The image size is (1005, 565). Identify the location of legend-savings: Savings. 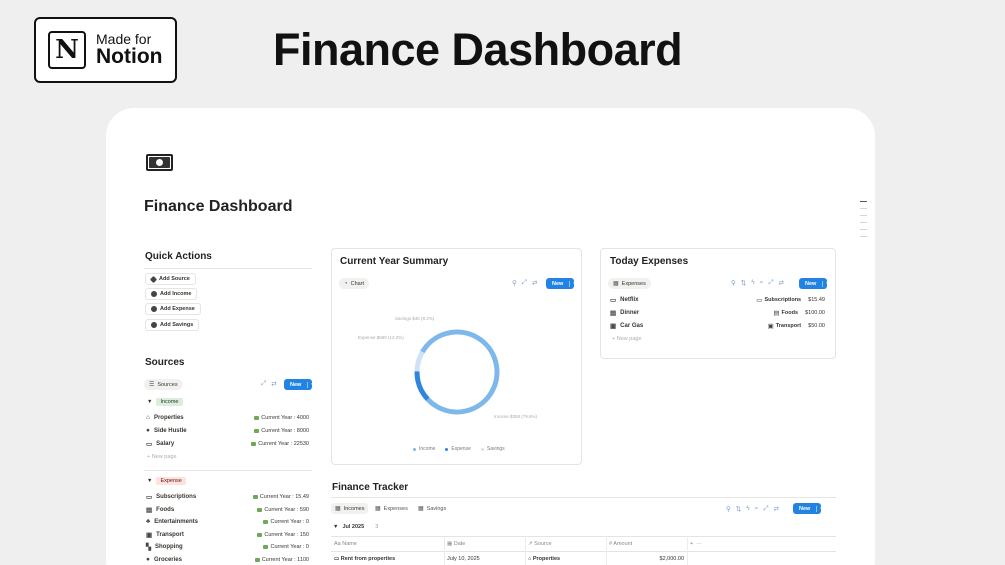
(492, 449).